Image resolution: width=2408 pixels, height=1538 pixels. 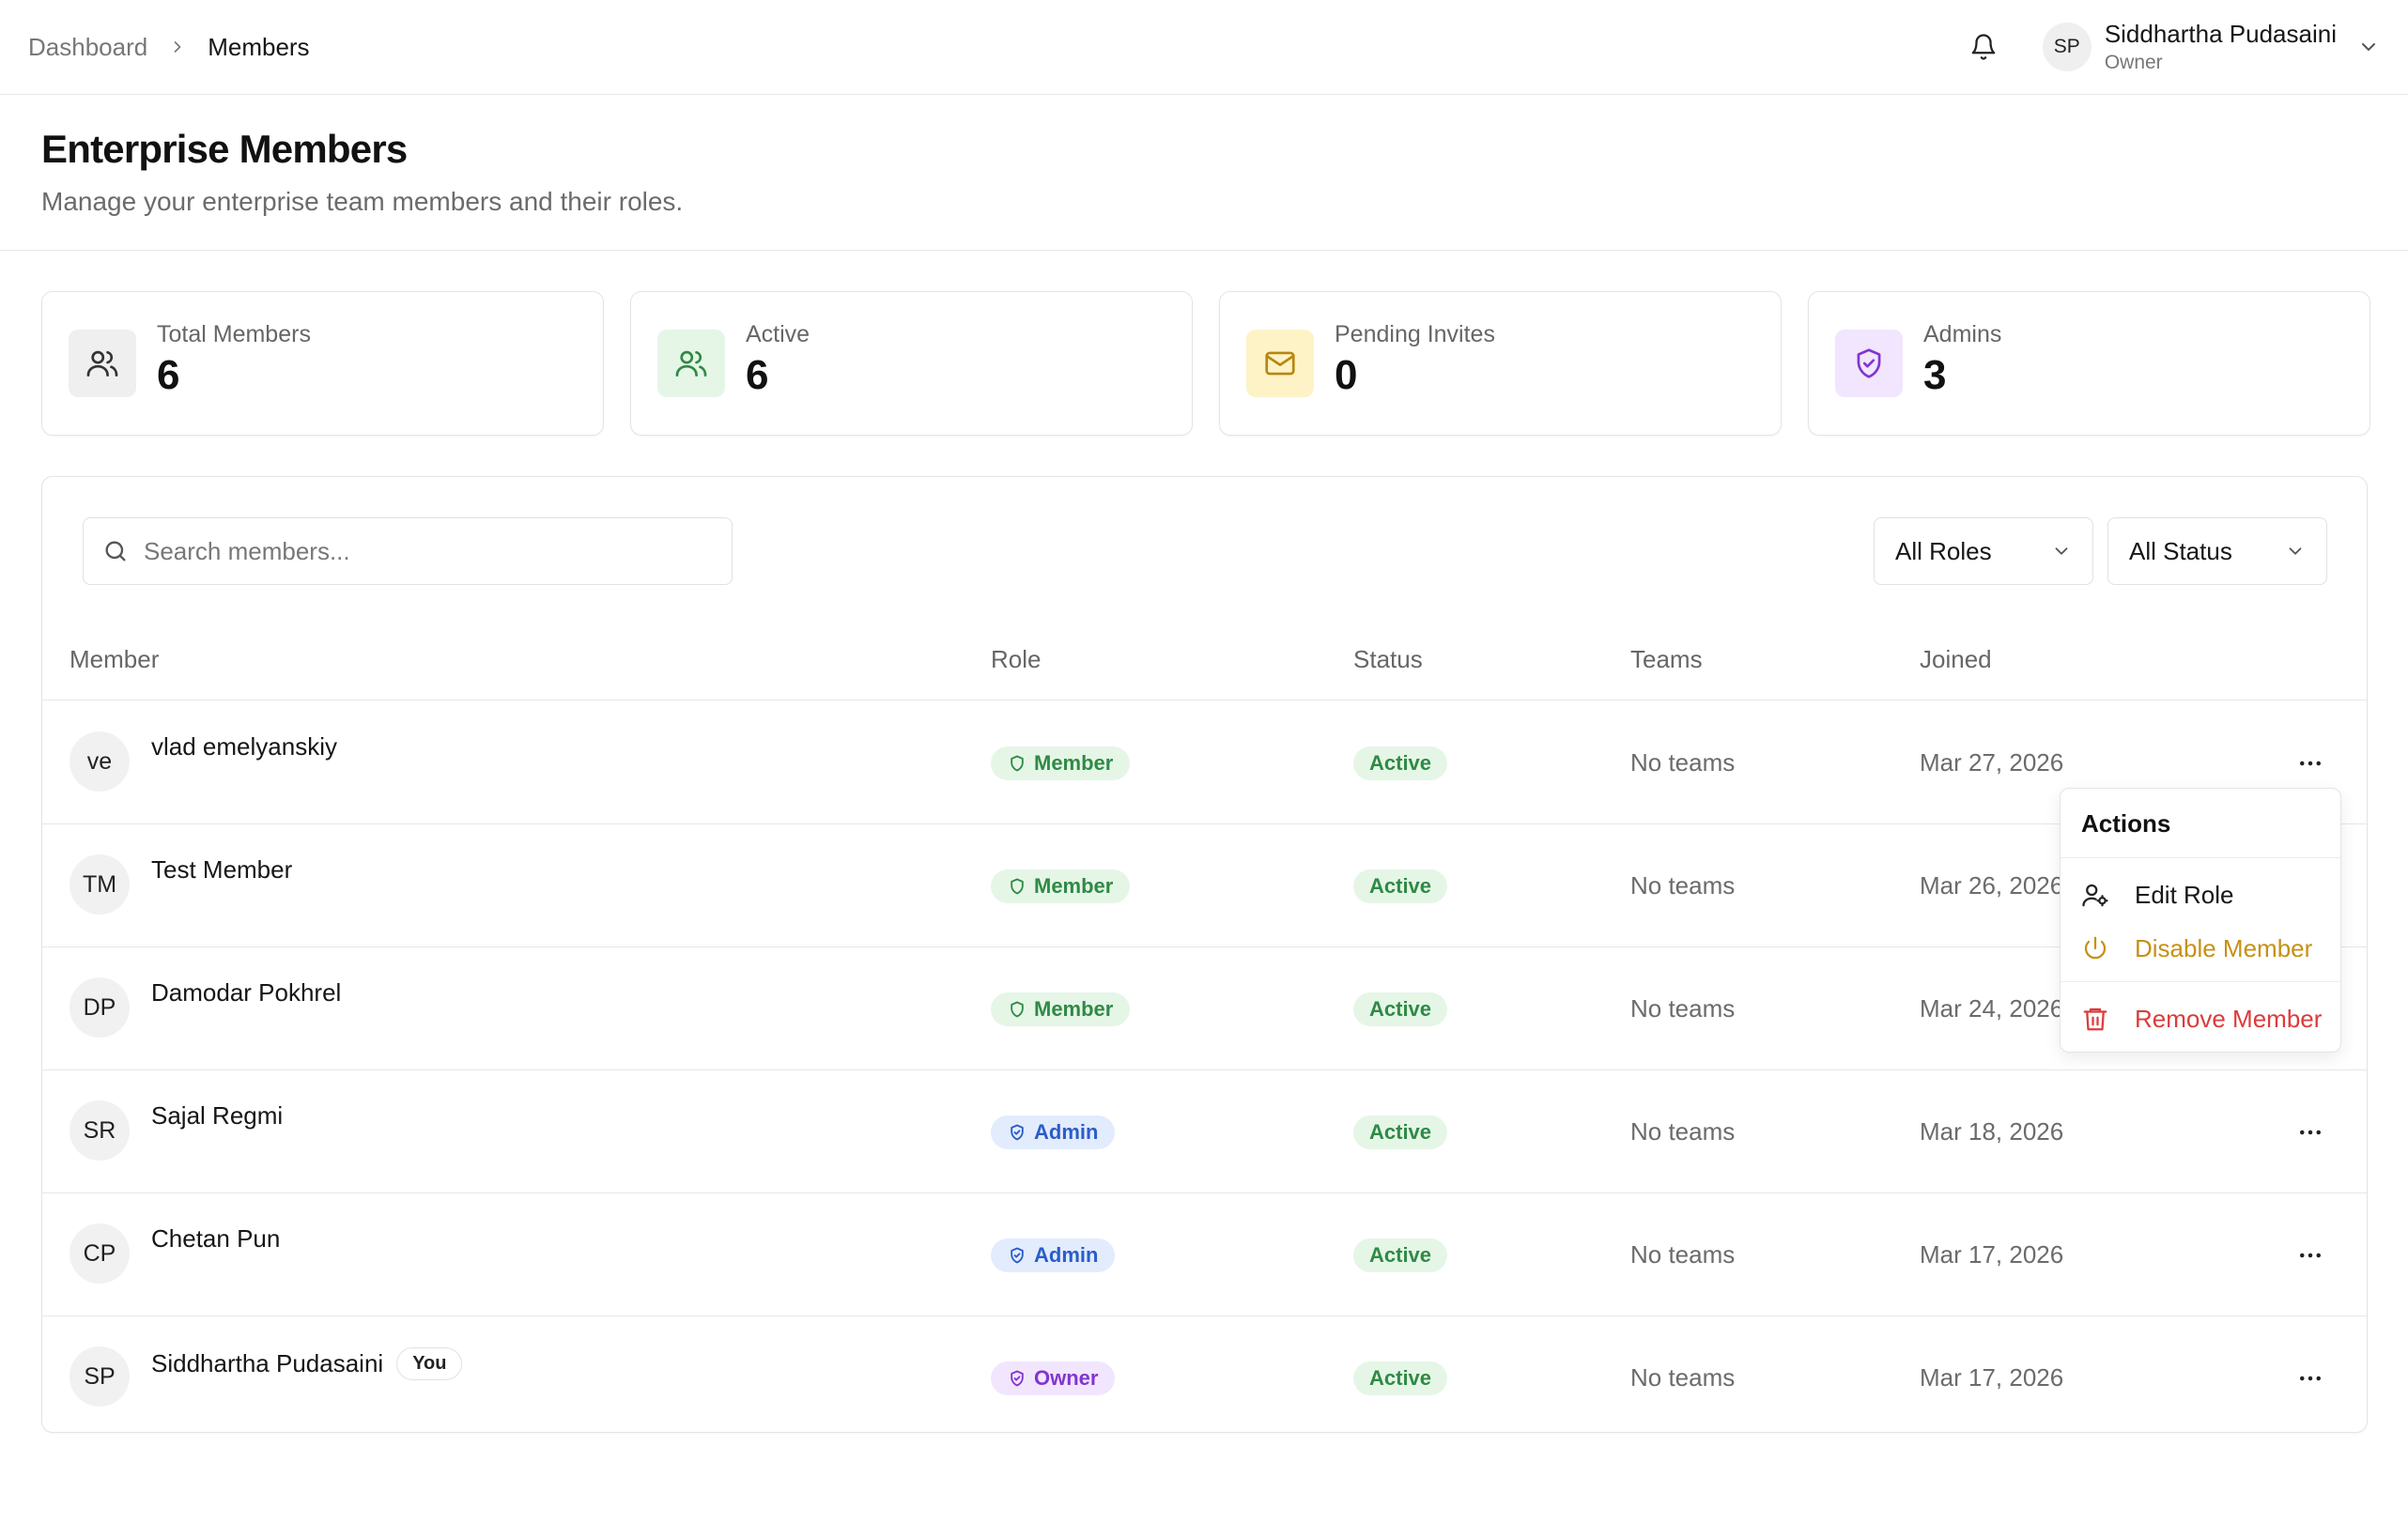 What do you see at coordinates (1204, 659) in the screenshot?
I see `table-header: Member Role Status Teams Joined` at bounding box center [1204, 659].